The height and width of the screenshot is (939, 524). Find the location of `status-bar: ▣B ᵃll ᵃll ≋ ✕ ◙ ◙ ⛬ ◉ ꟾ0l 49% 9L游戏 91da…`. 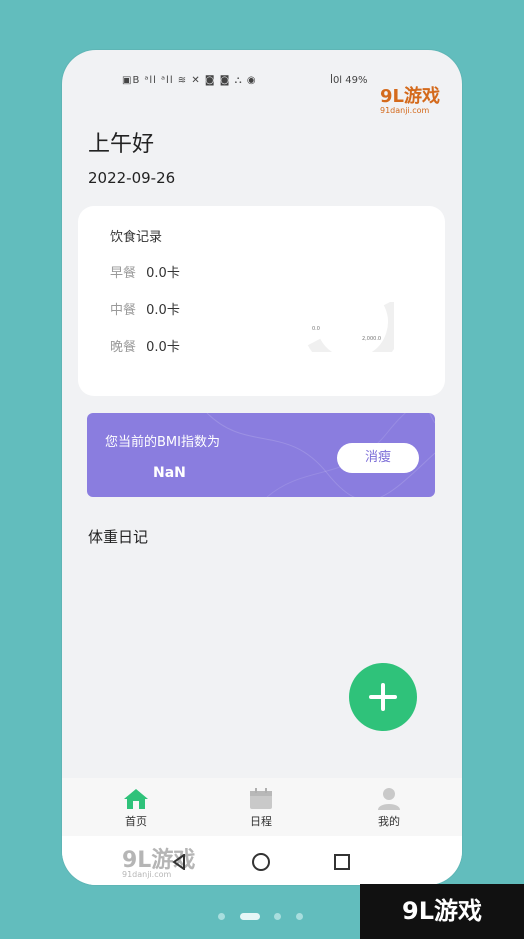

status-bar: ▣B ᵃll ᵃll ≋ ✕ ◙ ◙ ⛬ ◉ ꟾ0l 49% 9L游戏 91da… is located at coordinates (262, 92).